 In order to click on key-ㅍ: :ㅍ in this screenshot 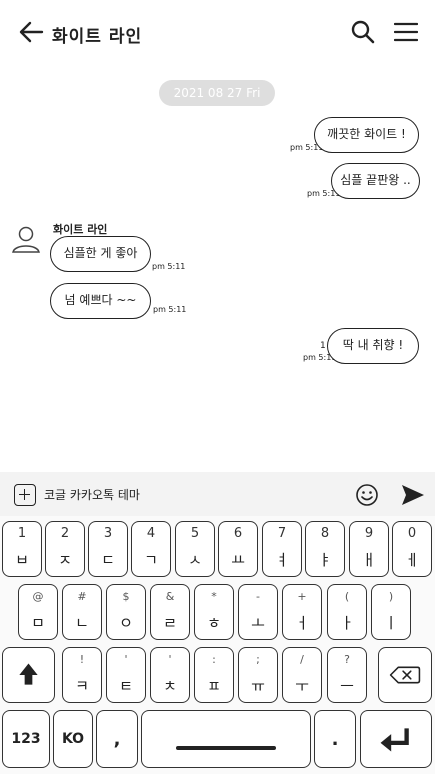, I will do `click(214, 675)`.